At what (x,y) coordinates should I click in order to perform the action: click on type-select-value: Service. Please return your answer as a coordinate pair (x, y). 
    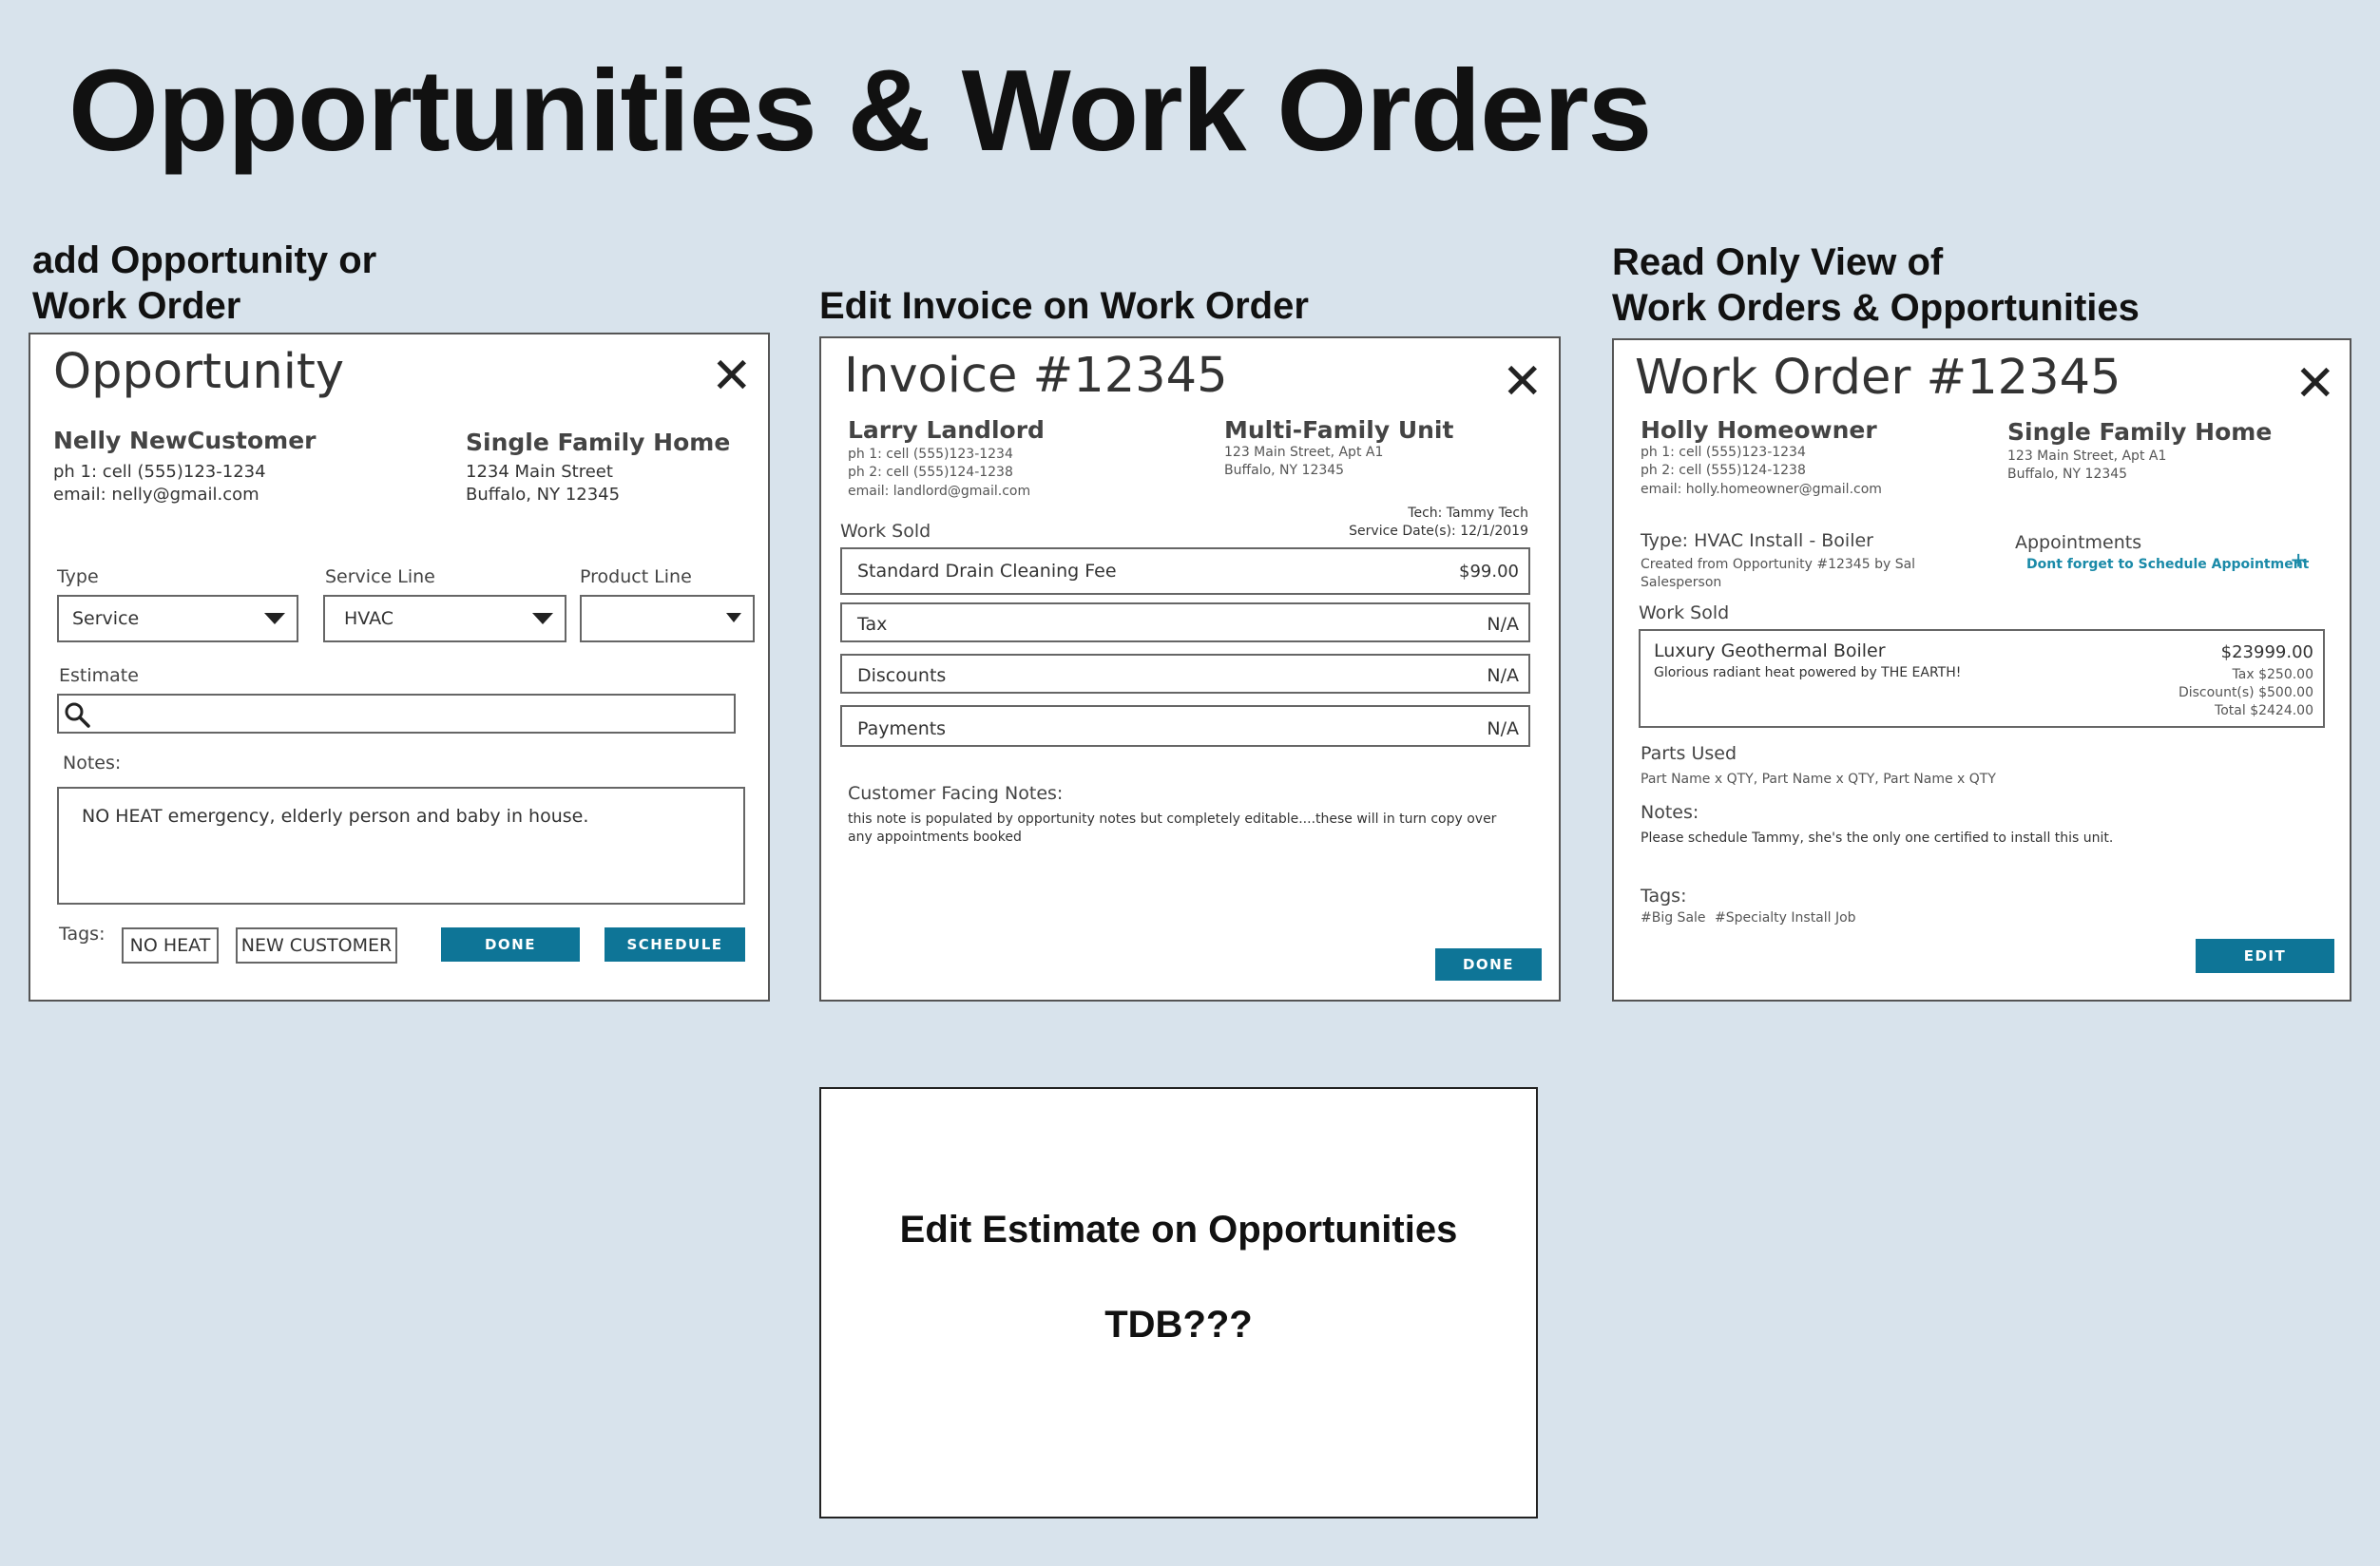
    Looking at the image, I should click on (106, 618).